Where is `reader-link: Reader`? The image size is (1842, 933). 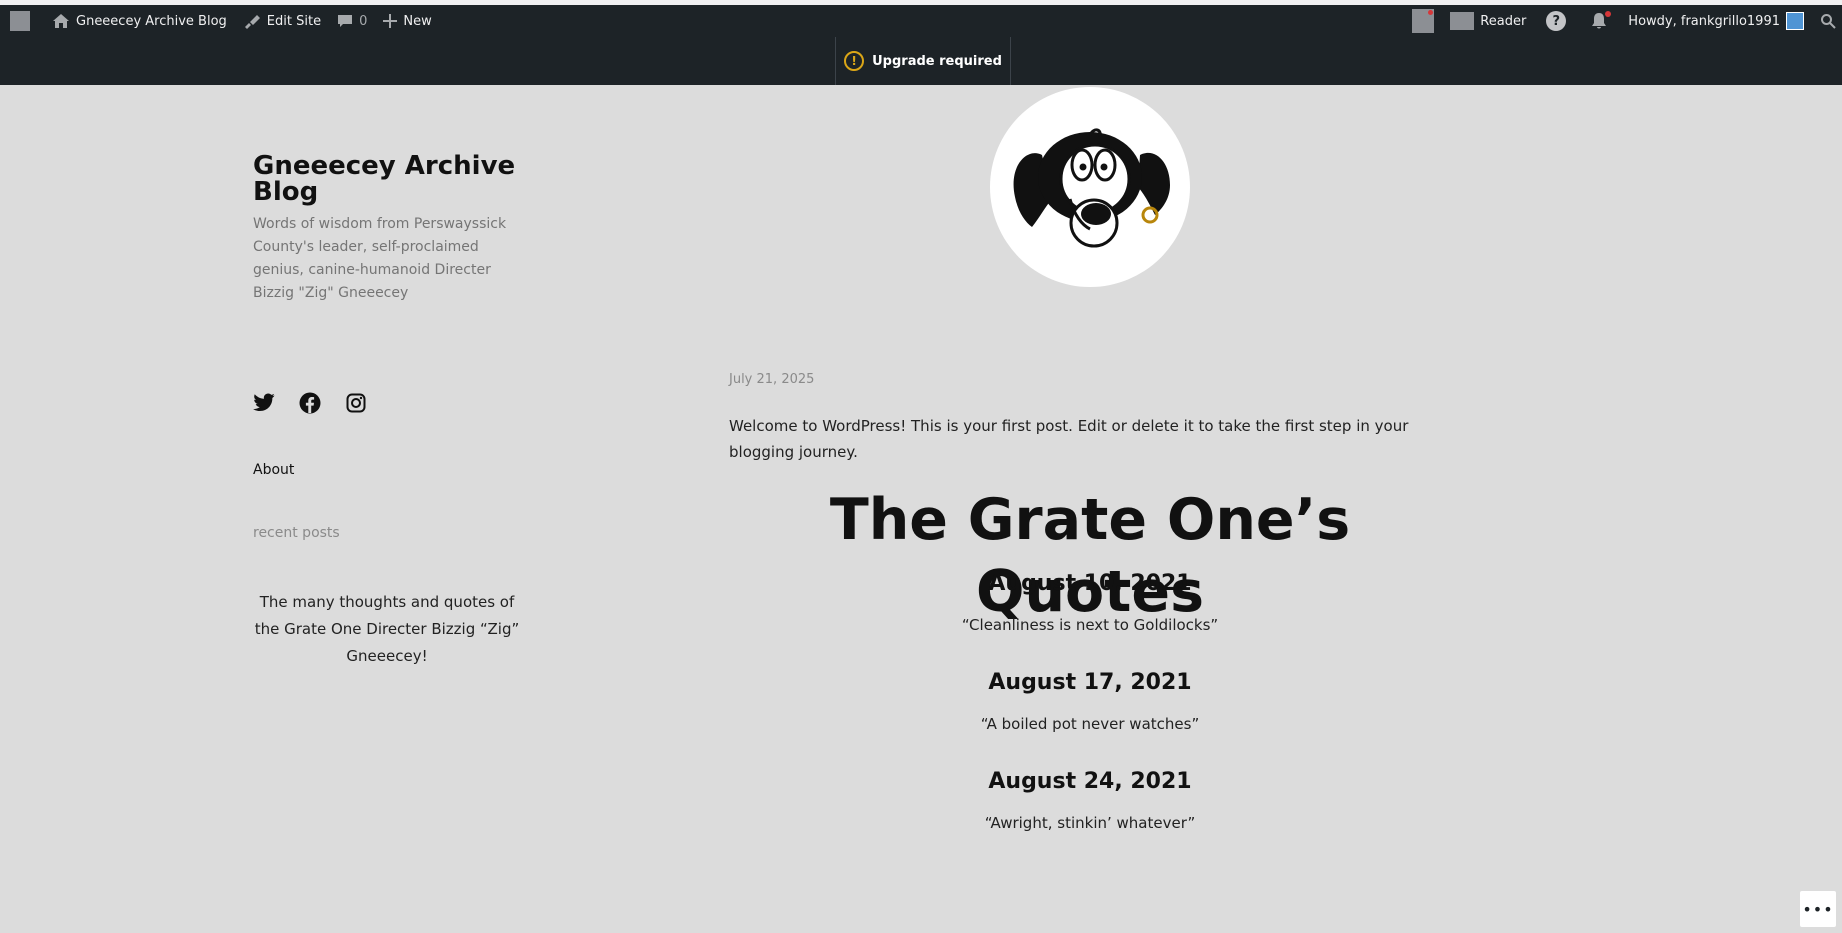
reader-link: Reader is located at coordinates (1488, 21).